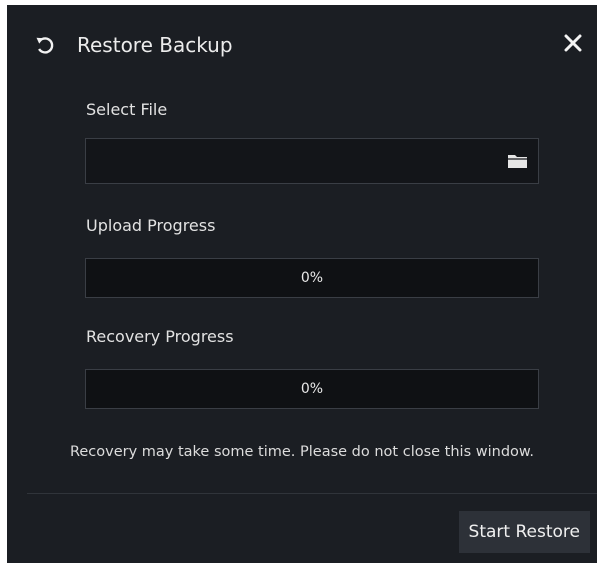 Image resolution: width=604 pixels, height=568 pixels. I want to click on recovery-progress-label: Recovery Progress, so click(160, 336).